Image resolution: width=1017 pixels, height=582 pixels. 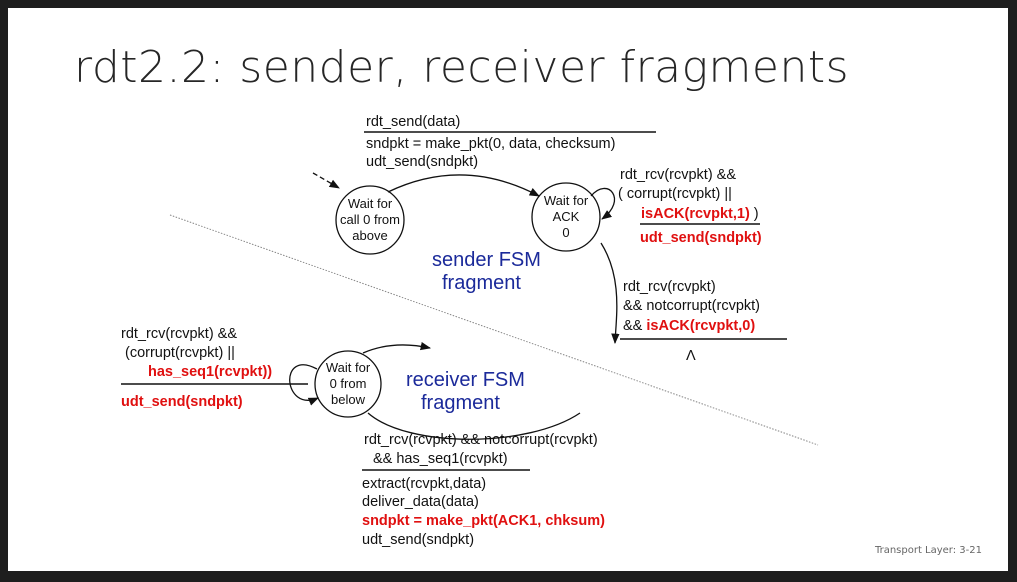 What do you see at coordinates (689, 326) in the screenshot?
I see `svg-text: && isACK(rcvpkt,0)` at bounding box center [689, 326].